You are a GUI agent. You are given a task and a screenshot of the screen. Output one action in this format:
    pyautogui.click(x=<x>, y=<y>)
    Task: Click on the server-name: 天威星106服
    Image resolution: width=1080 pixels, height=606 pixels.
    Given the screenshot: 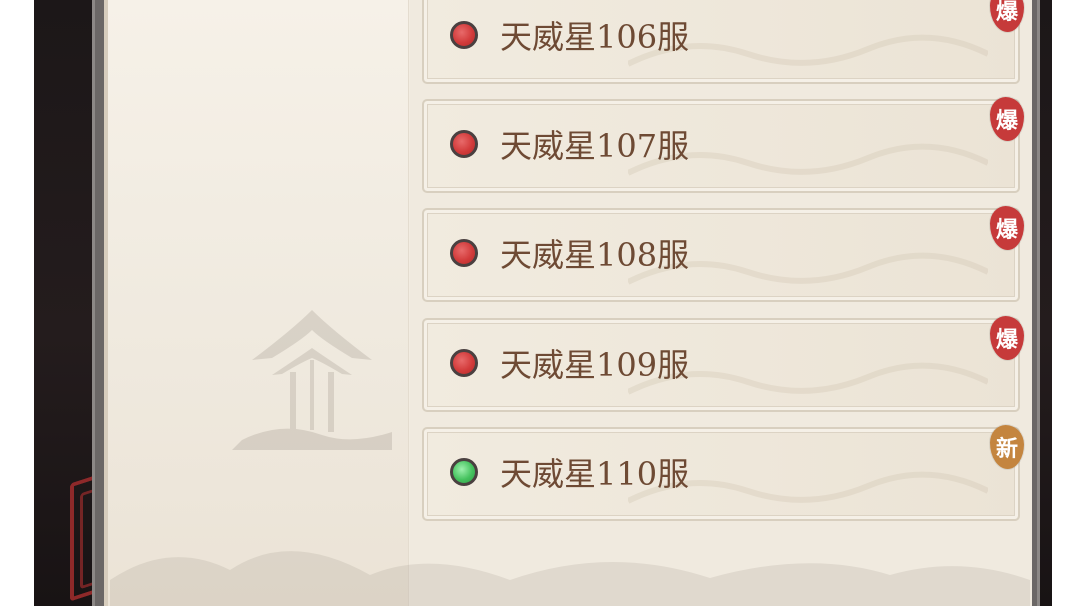 What is the action you would take?
    pyautogui.click(x=595, y=37)
    